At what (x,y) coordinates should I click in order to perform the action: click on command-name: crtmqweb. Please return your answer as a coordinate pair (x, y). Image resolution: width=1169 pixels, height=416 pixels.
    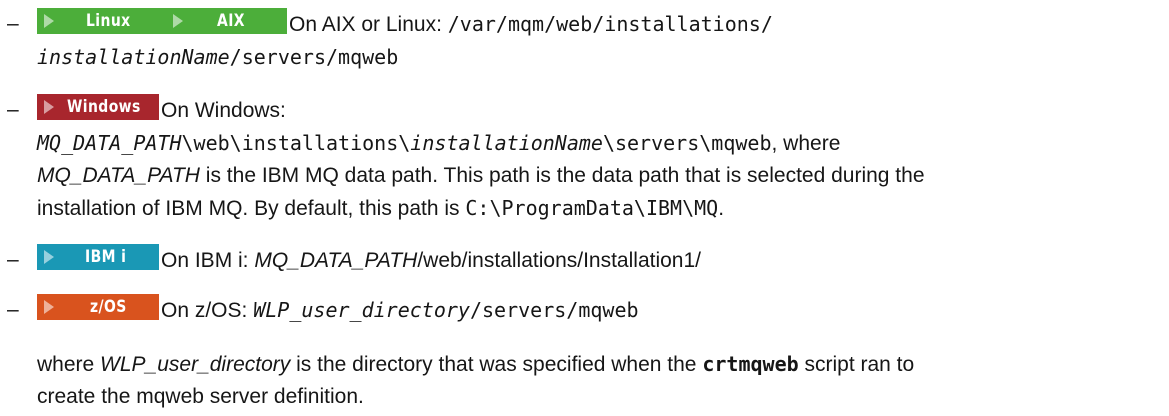
    Looking at the image, I should click on (750, 364).